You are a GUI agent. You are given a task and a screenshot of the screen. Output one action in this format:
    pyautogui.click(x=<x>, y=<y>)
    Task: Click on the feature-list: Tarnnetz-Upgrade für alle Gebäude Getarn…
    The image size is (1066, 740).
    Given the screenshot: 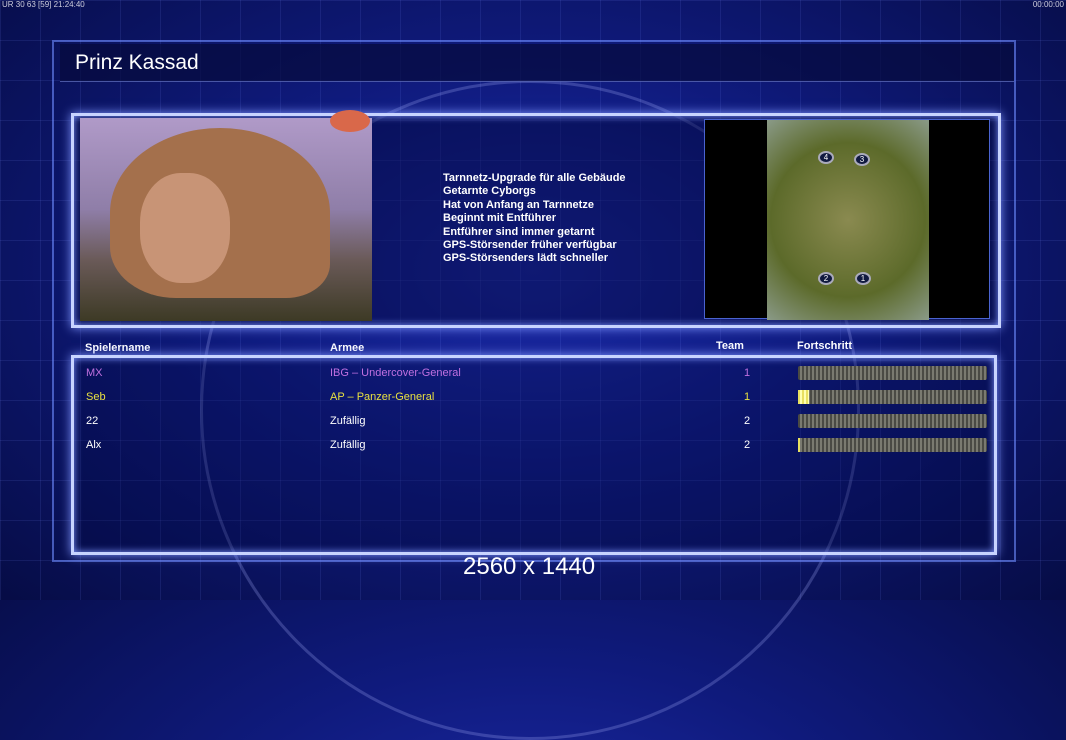 What is the action you would take?
    pyautogui.click(x=534, y=219)
    